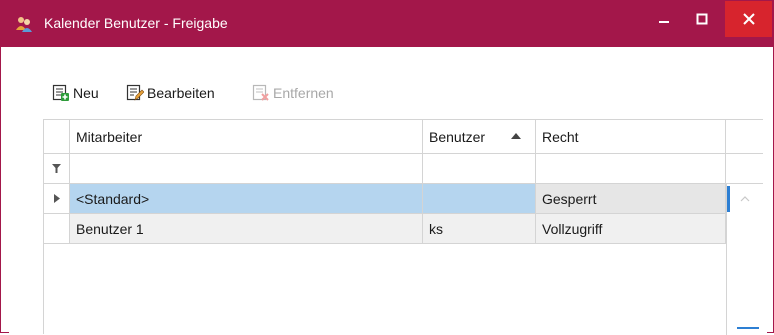 This screenshot has width=774, height=335. Describe the element at coordinates (516, 136) in the screenshot. I see `sort-ascending-icon` at that location.